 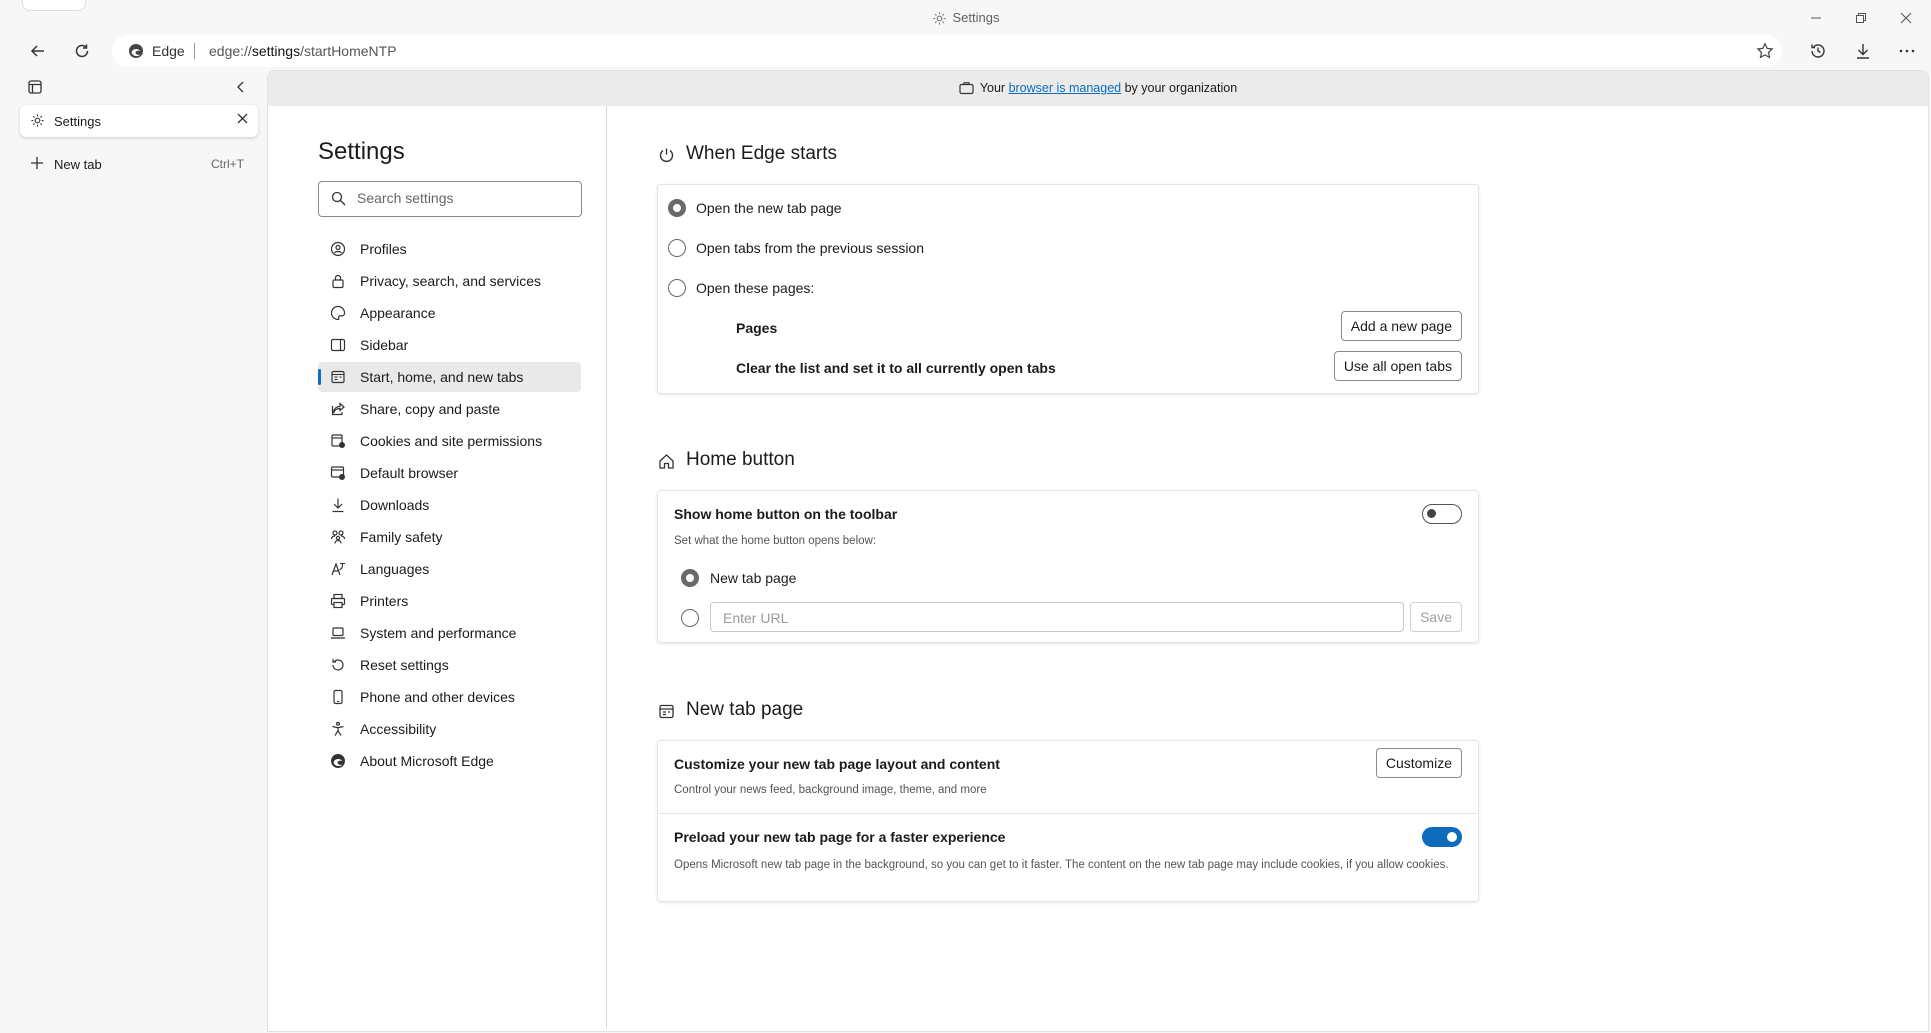 I want to click on more-options-button, so click(x=1907, y=51).